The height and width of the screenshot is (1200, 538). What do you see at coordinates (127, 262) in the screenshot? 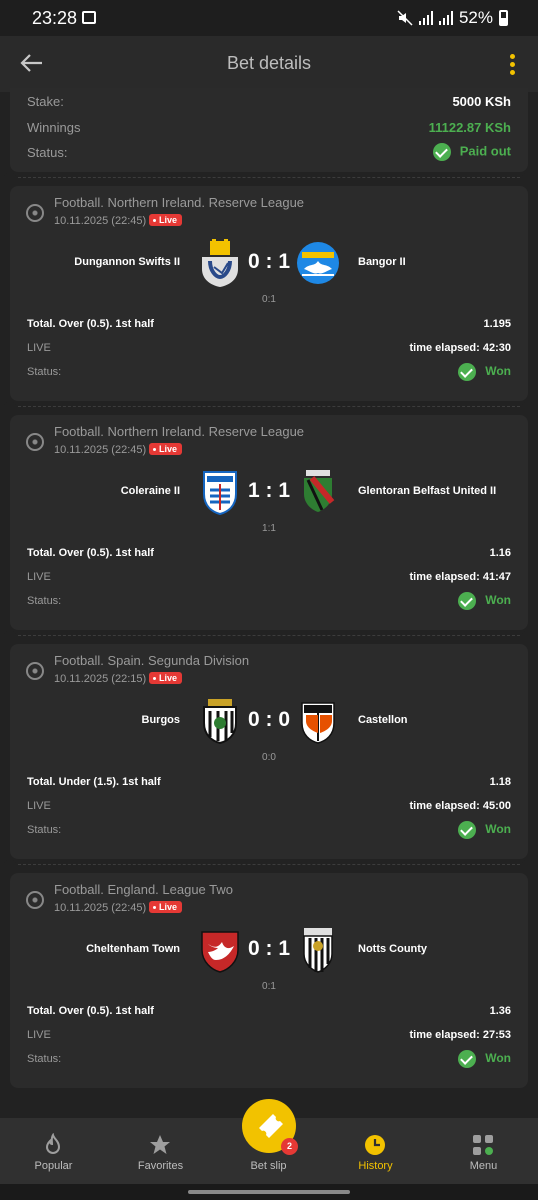
I see `home-team: Dungannon Swifts II` at bounding box center [127, 262].